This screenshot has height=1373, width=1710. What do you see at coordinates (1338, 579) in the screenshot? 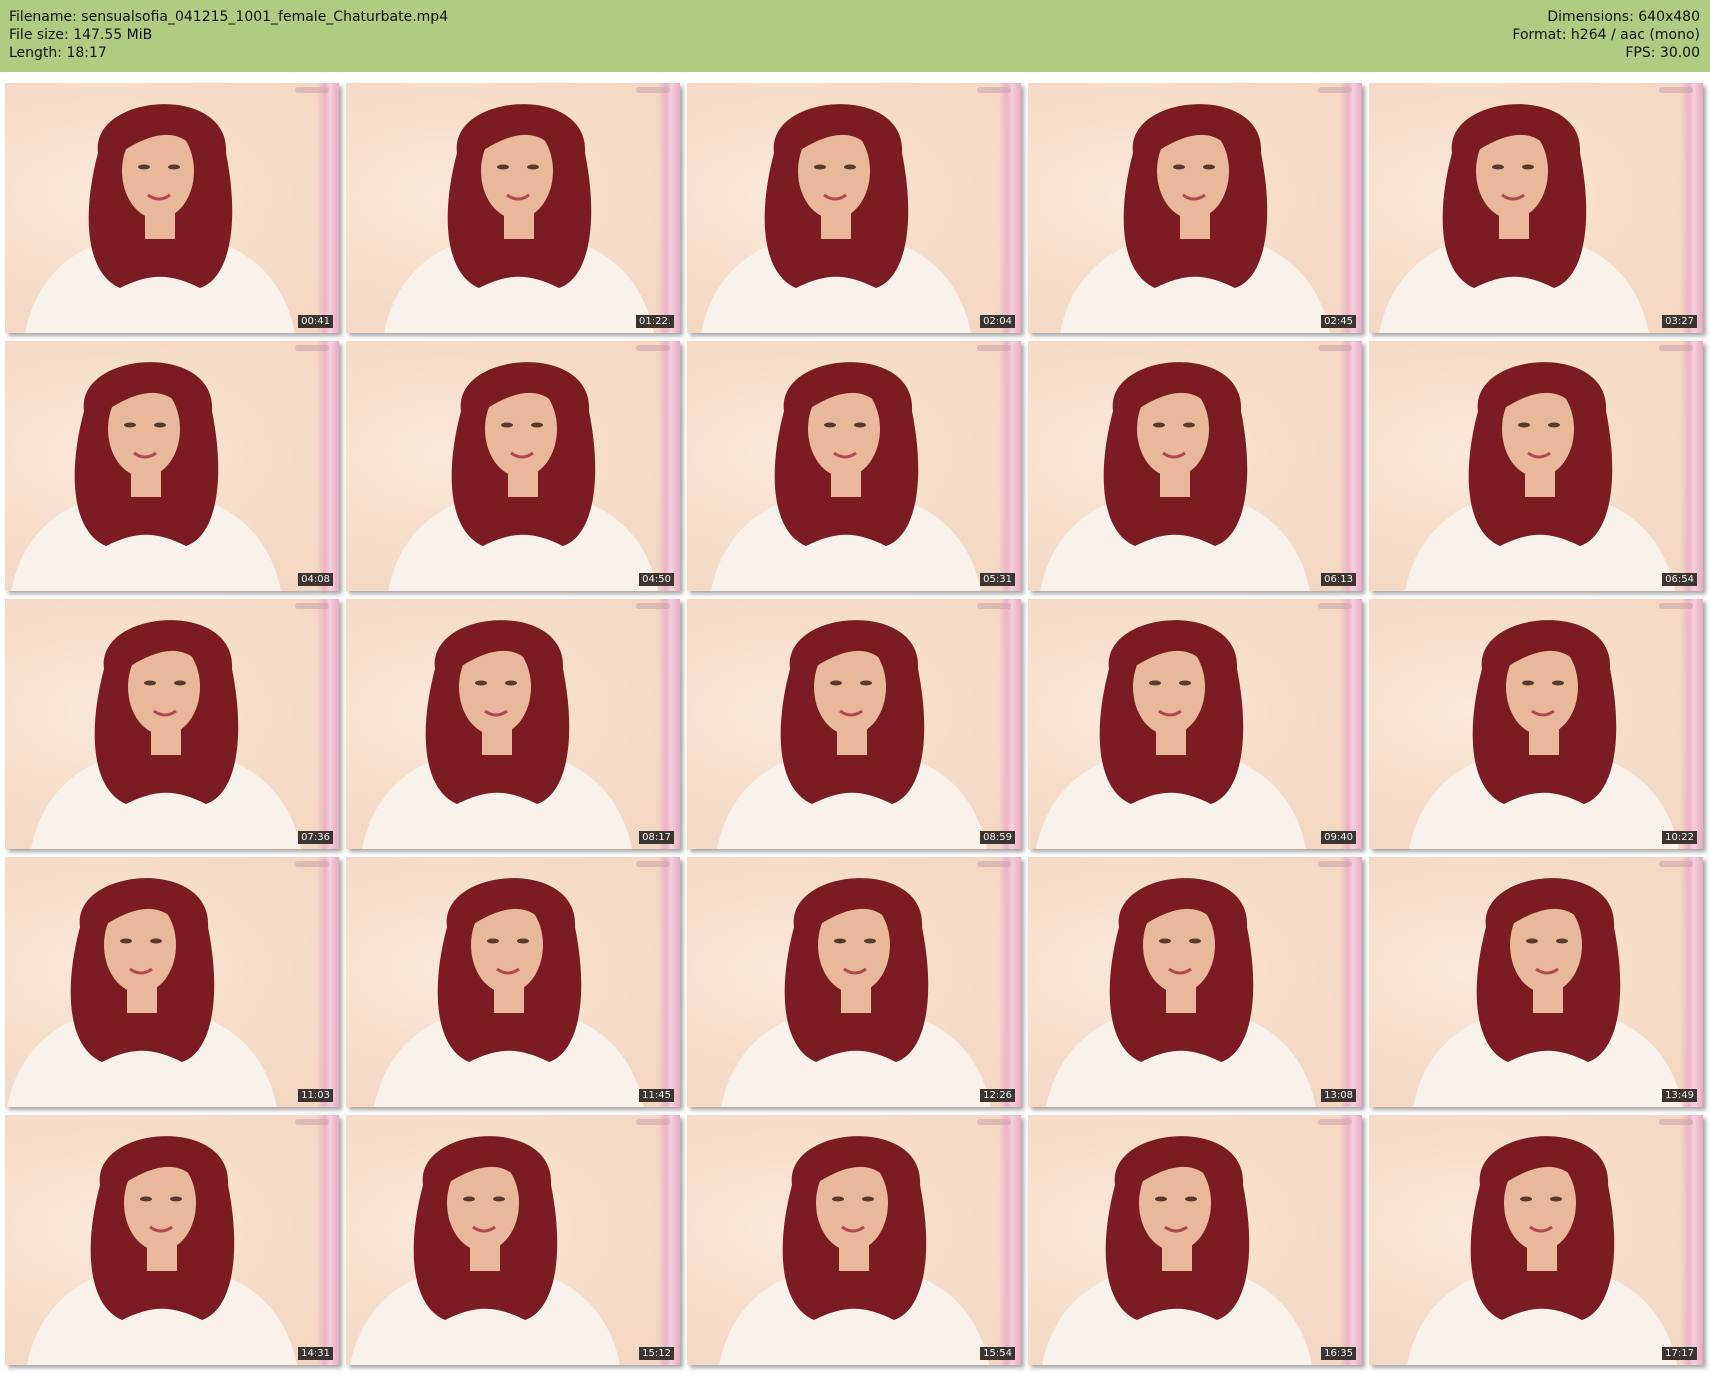
I see `thumbnail-timestamp: 06:13` at bounding box center [1338, 579].